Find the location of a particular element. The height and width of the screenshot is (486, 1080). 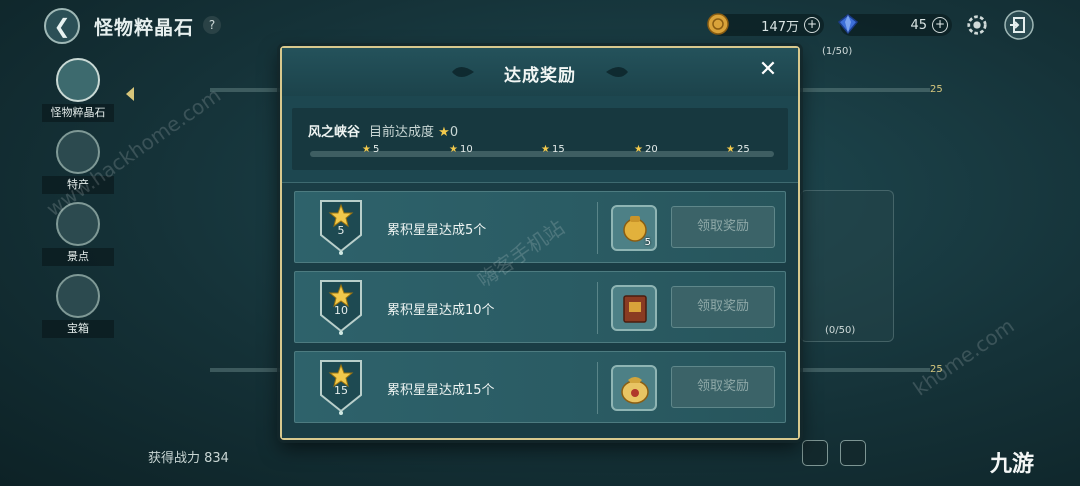

background-monster-card: (0/50) is located at coordinates (847, 266).